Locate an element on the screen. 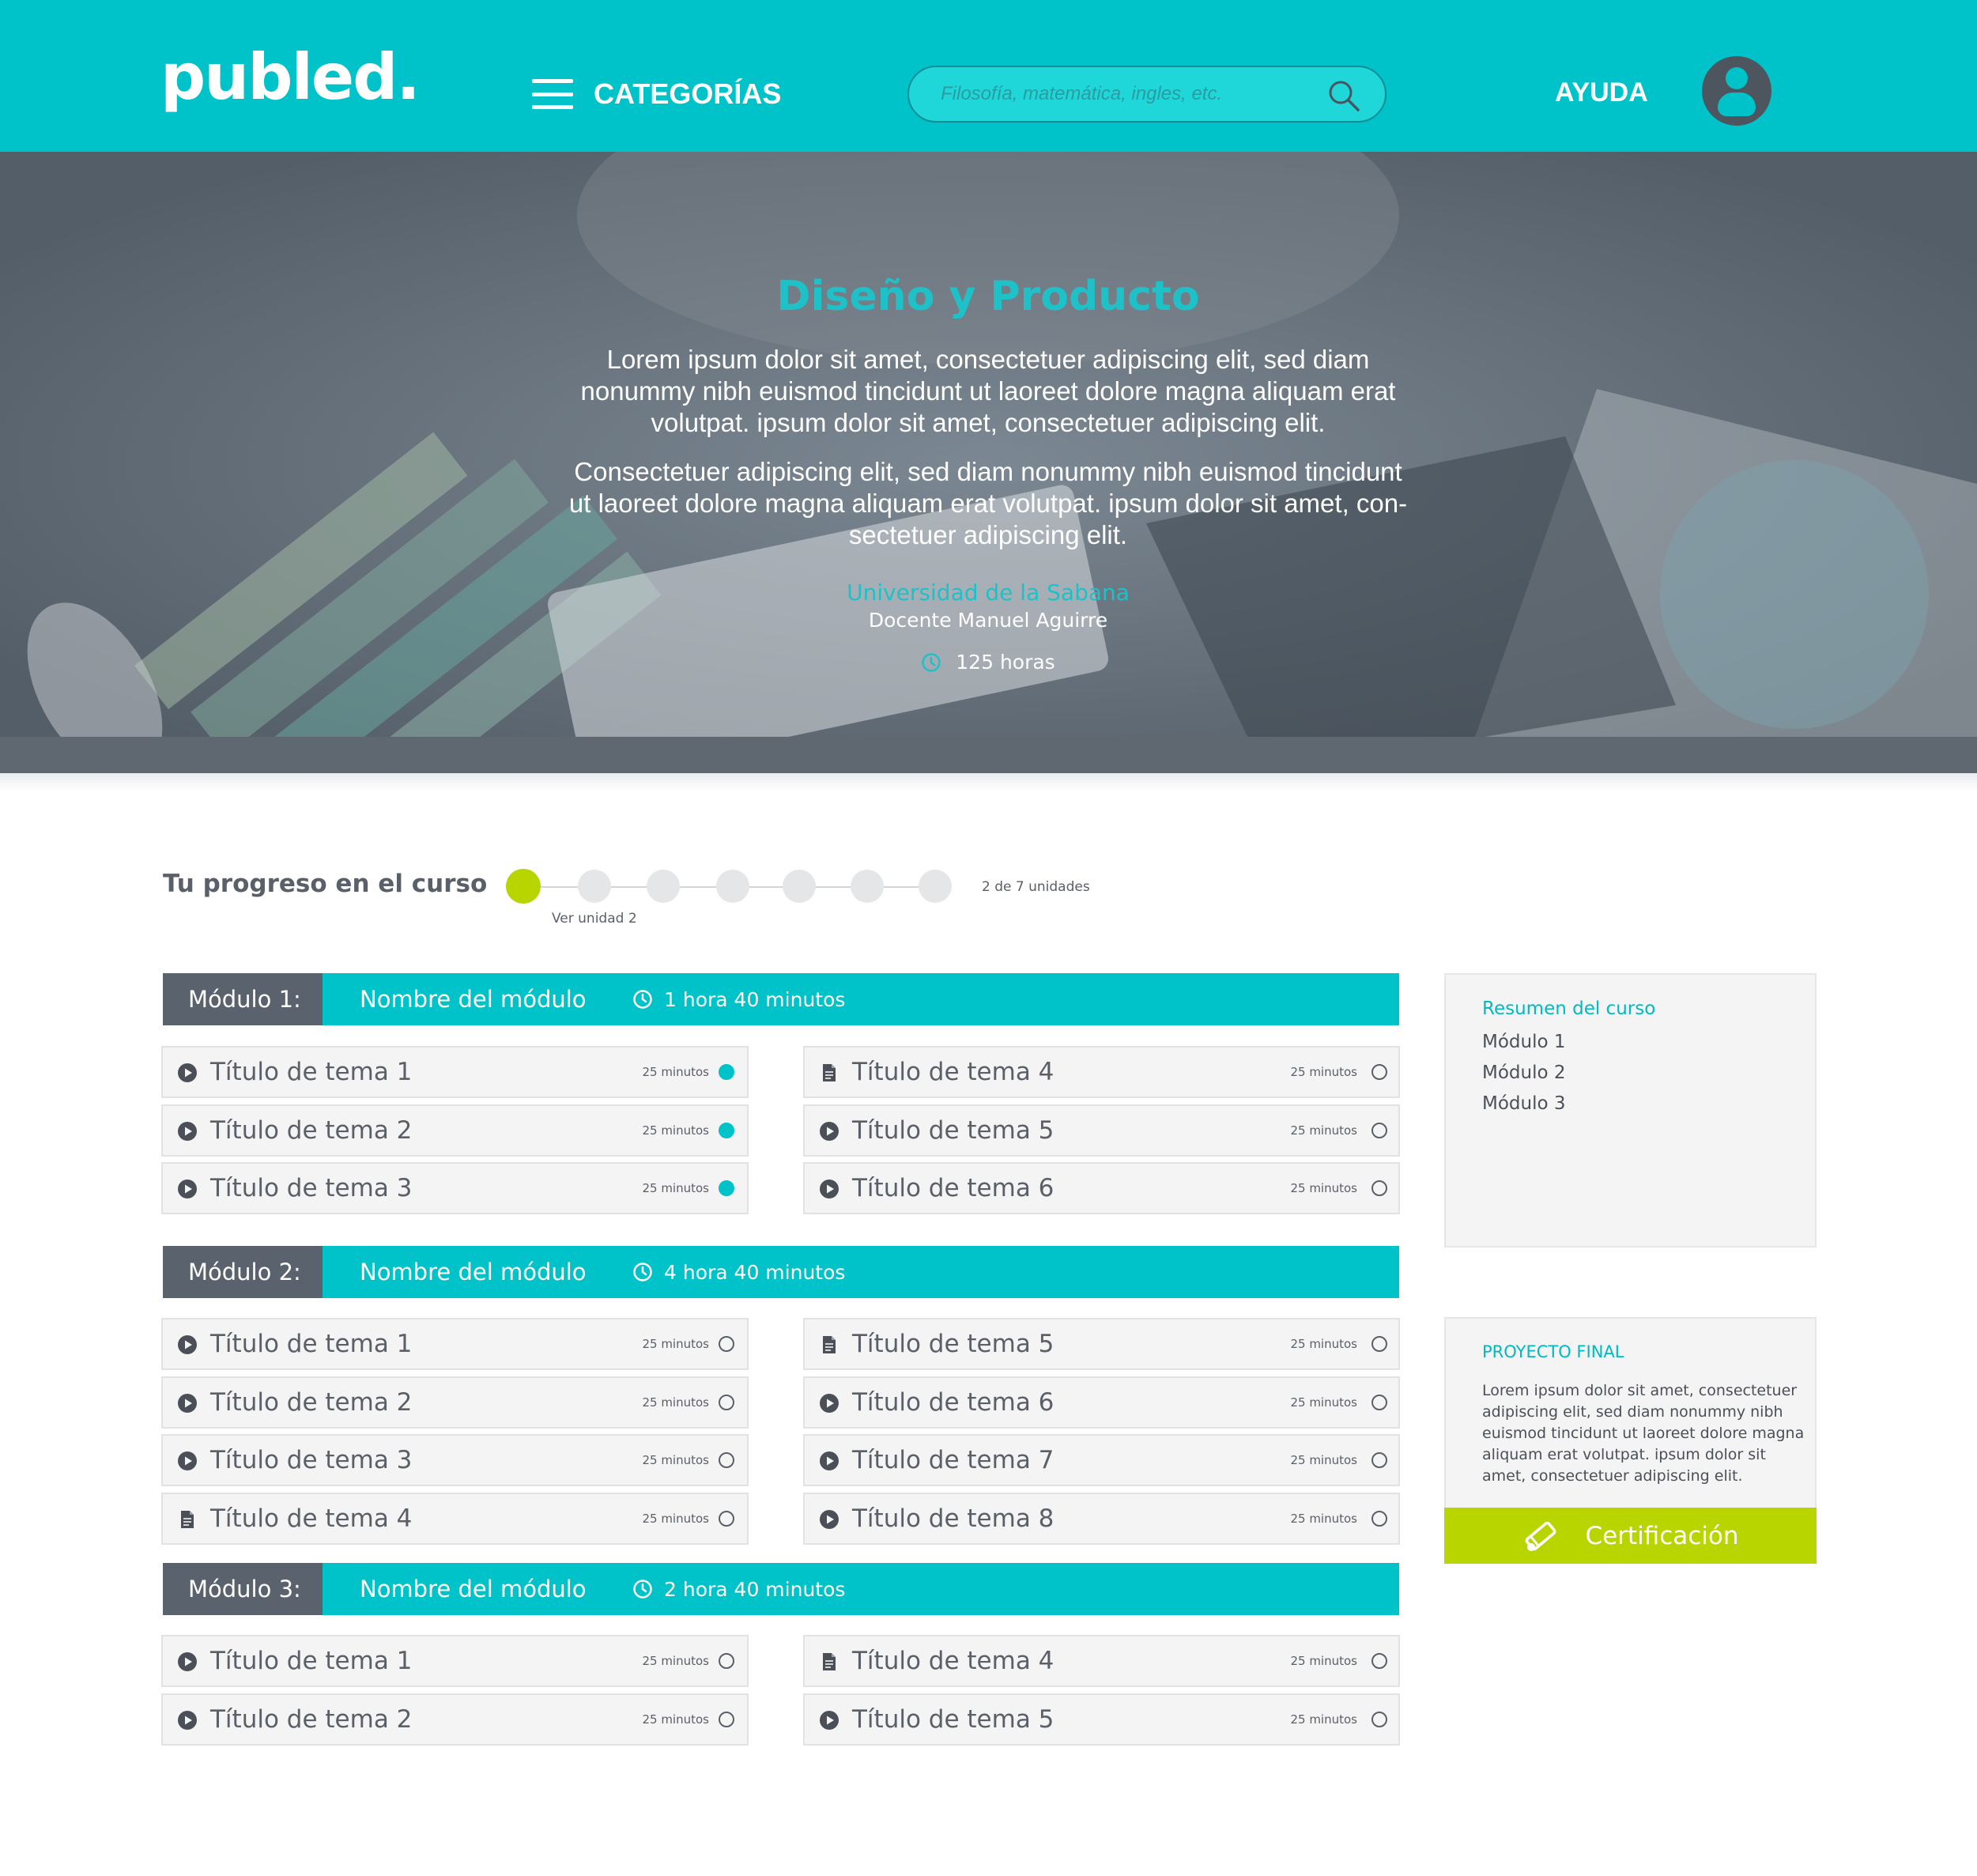  progress-label: Tu progreso en el curso is located at coordinates (325, 884).